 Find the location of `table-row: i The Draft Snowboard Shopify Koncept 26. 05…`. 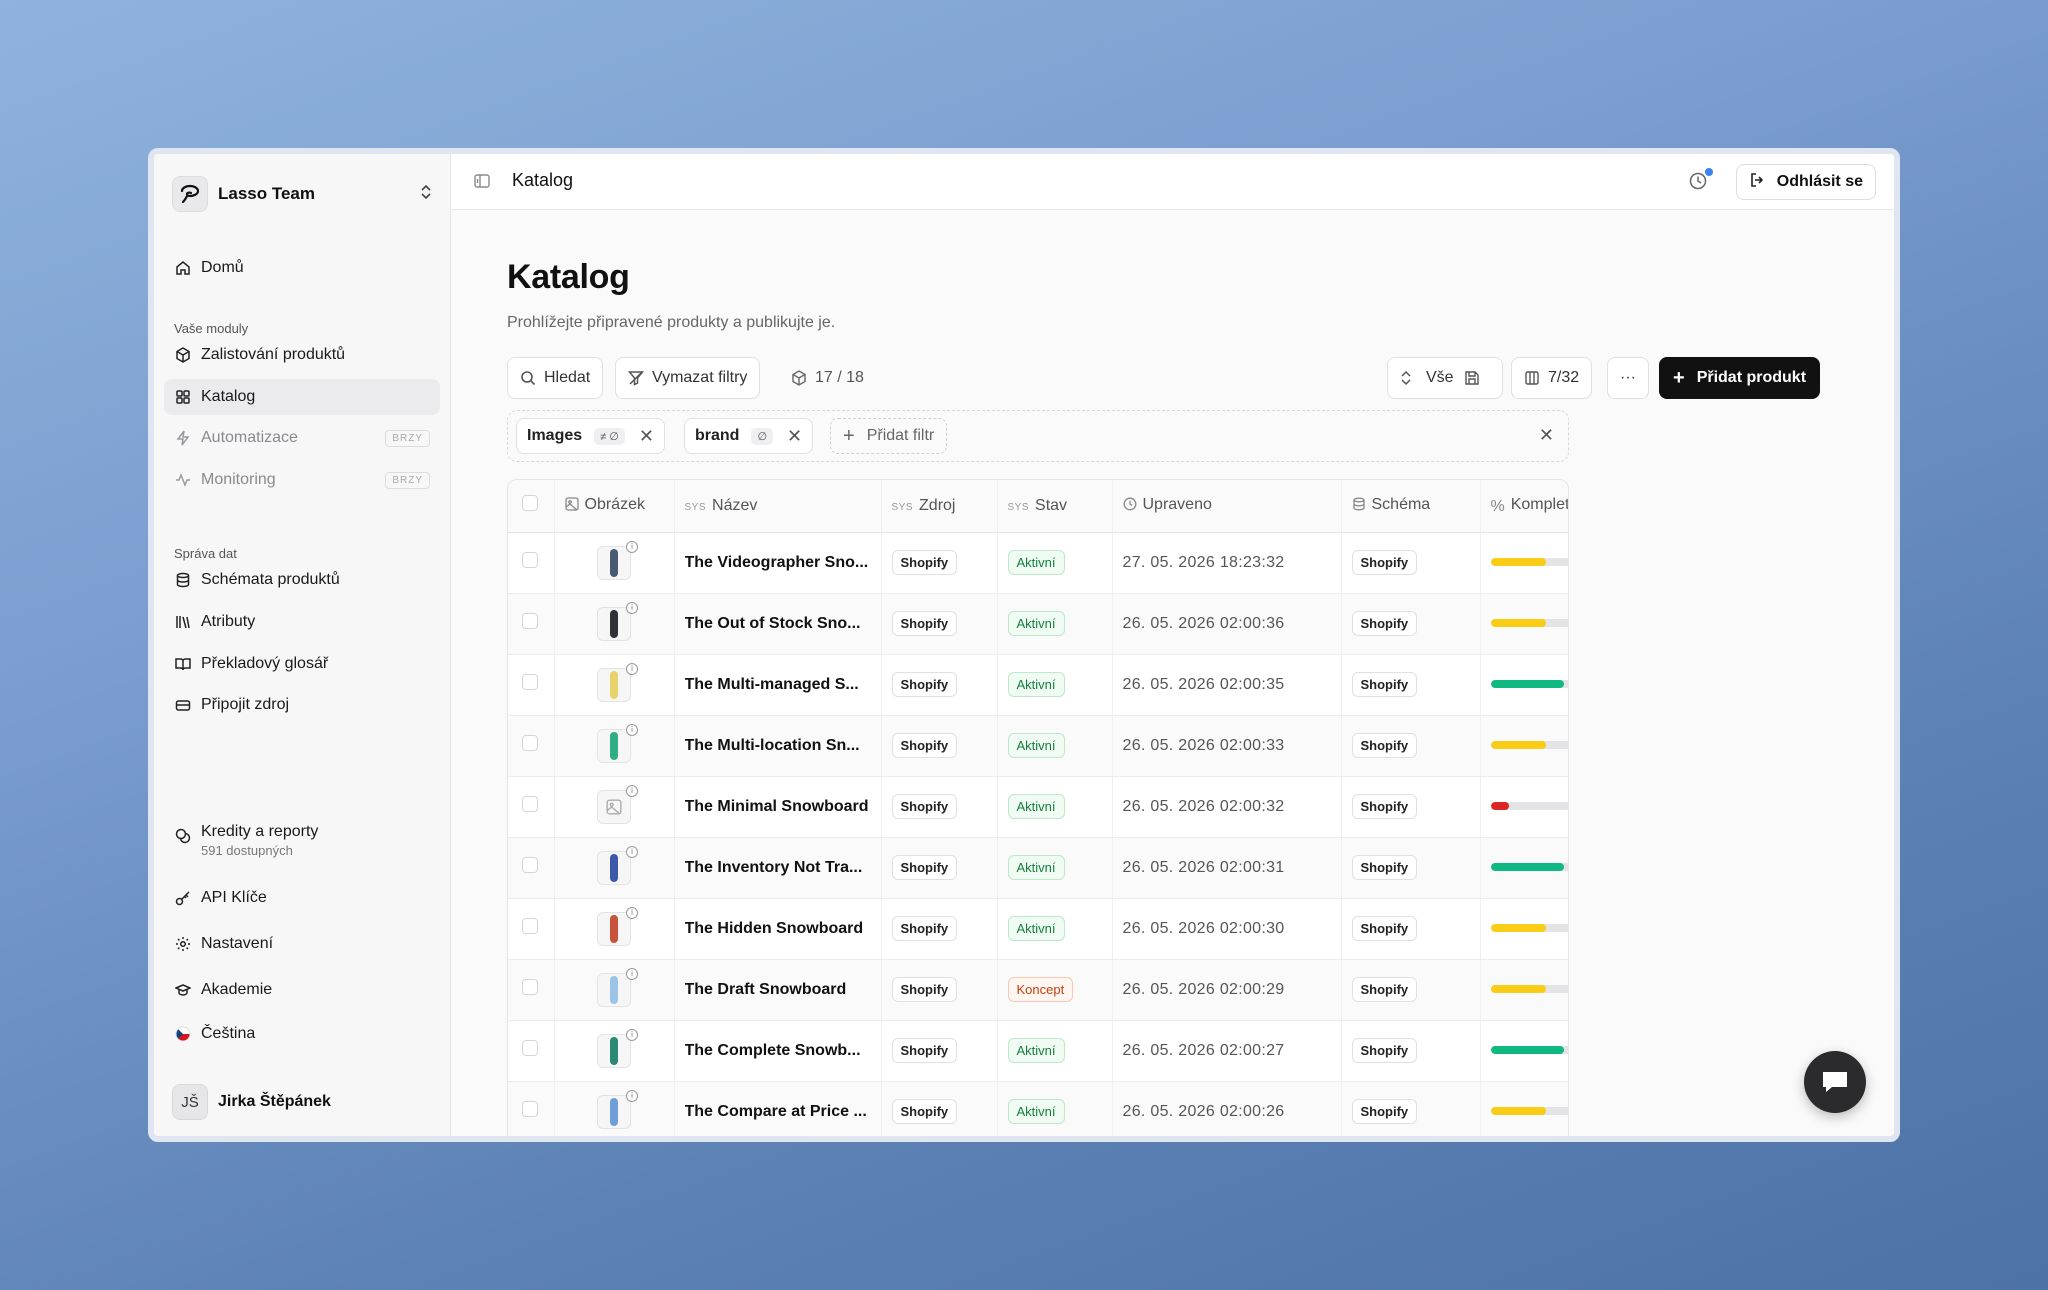

table-row: i The Draft Snowboard Shopify Koncept 26. 05… is located at coordinates (1038, 990).